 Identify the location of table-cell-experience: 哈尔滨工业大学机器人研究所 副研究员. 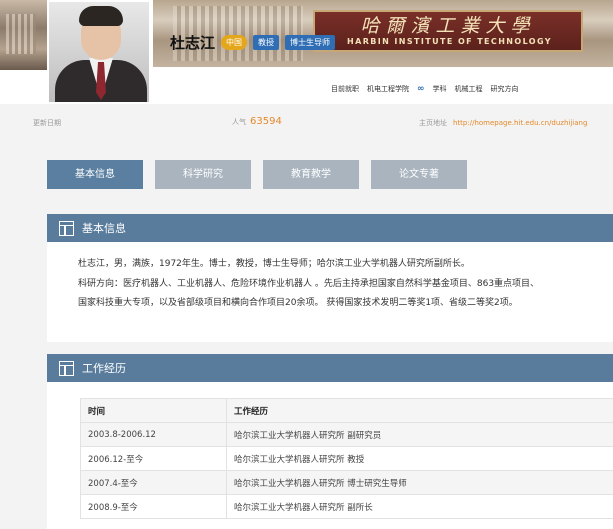
(419, 434).